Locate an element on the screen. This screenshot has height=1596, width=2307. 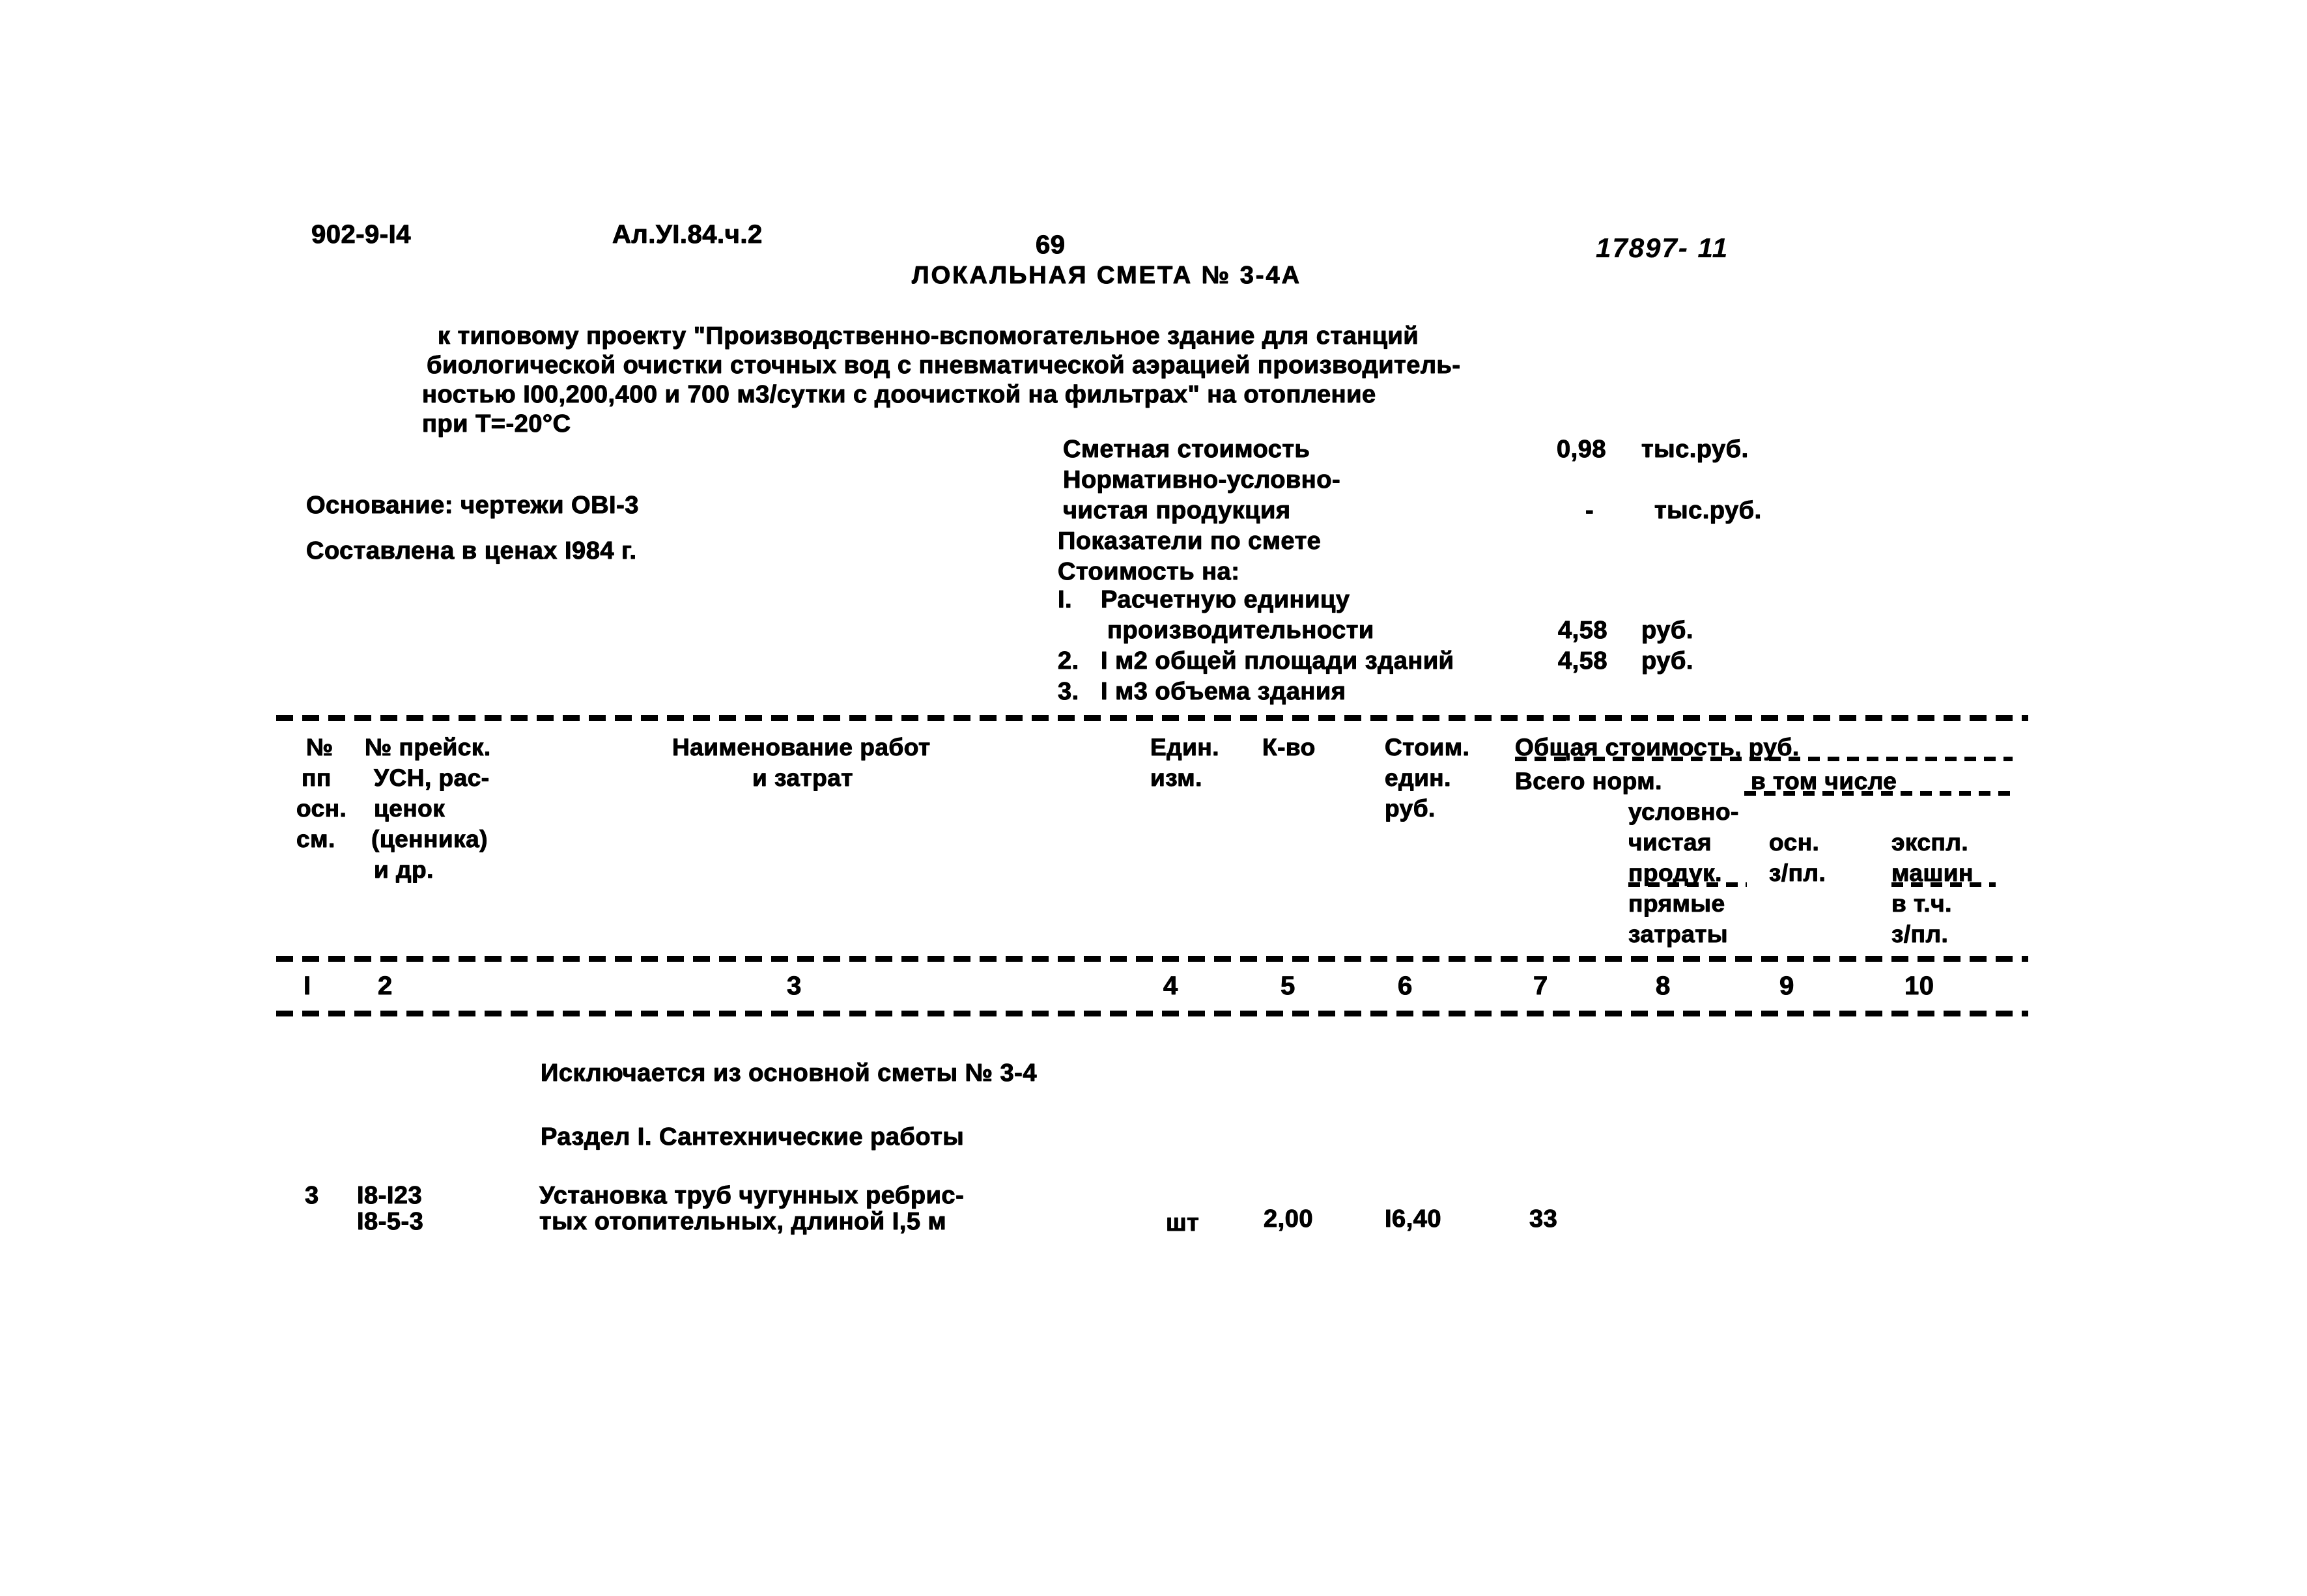
column-number-4: 4 is located at coordinates (1170, 987).